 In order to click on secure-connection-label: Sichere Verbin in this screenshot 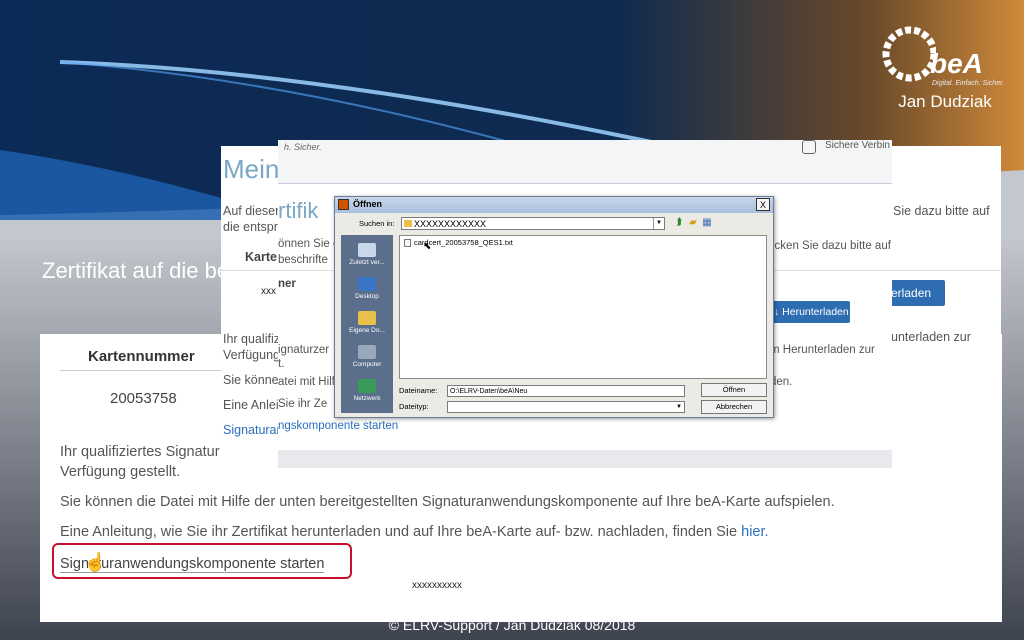, I will do `click(857, 145)`.